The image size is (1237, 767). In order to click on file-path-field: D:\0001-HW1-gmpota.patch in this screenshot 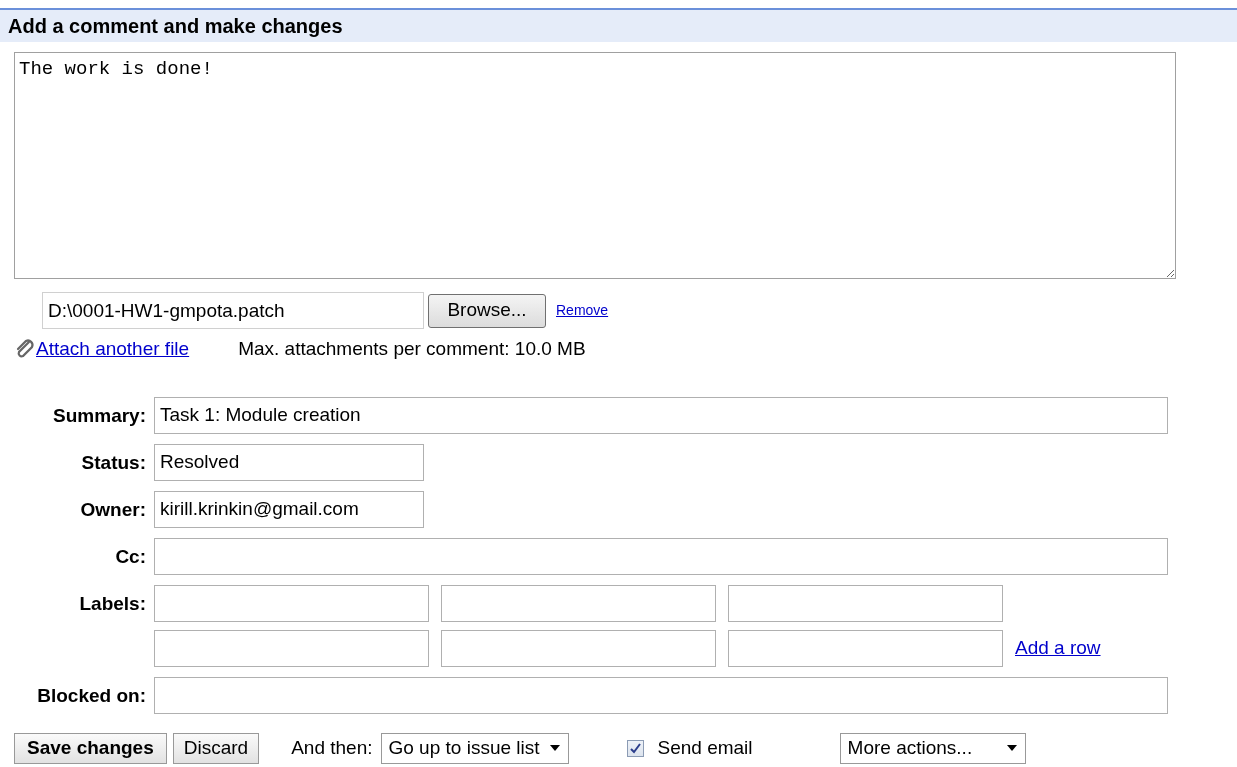, I will do `click(233, 310)`.